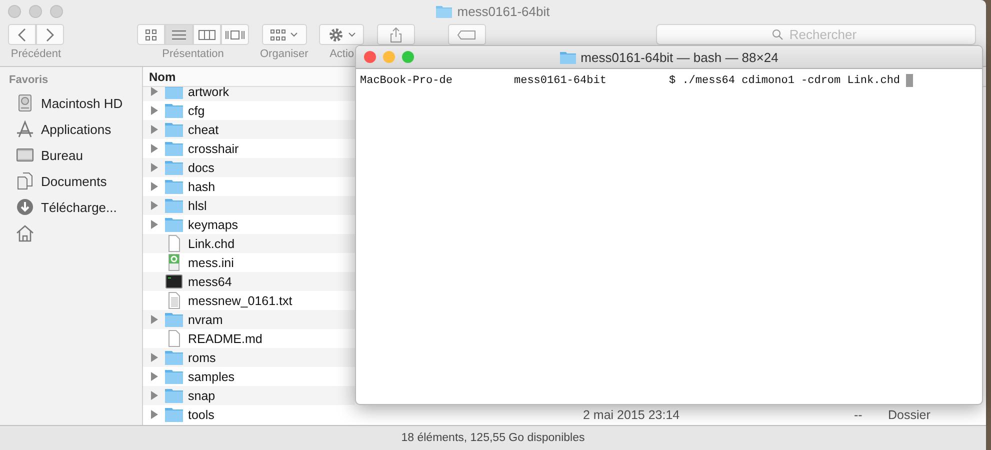 The image size is (991, 450). I want to click on toolbar-label: Actio, so click(342, 54).